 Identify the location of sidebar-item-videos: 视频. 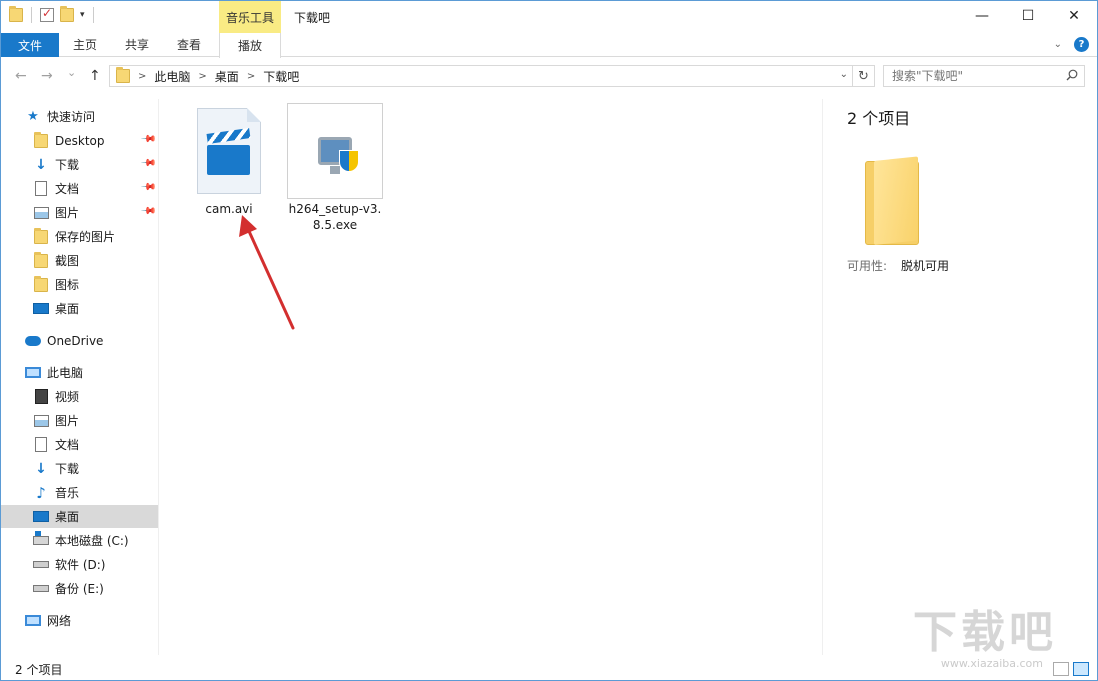
(79, 396).